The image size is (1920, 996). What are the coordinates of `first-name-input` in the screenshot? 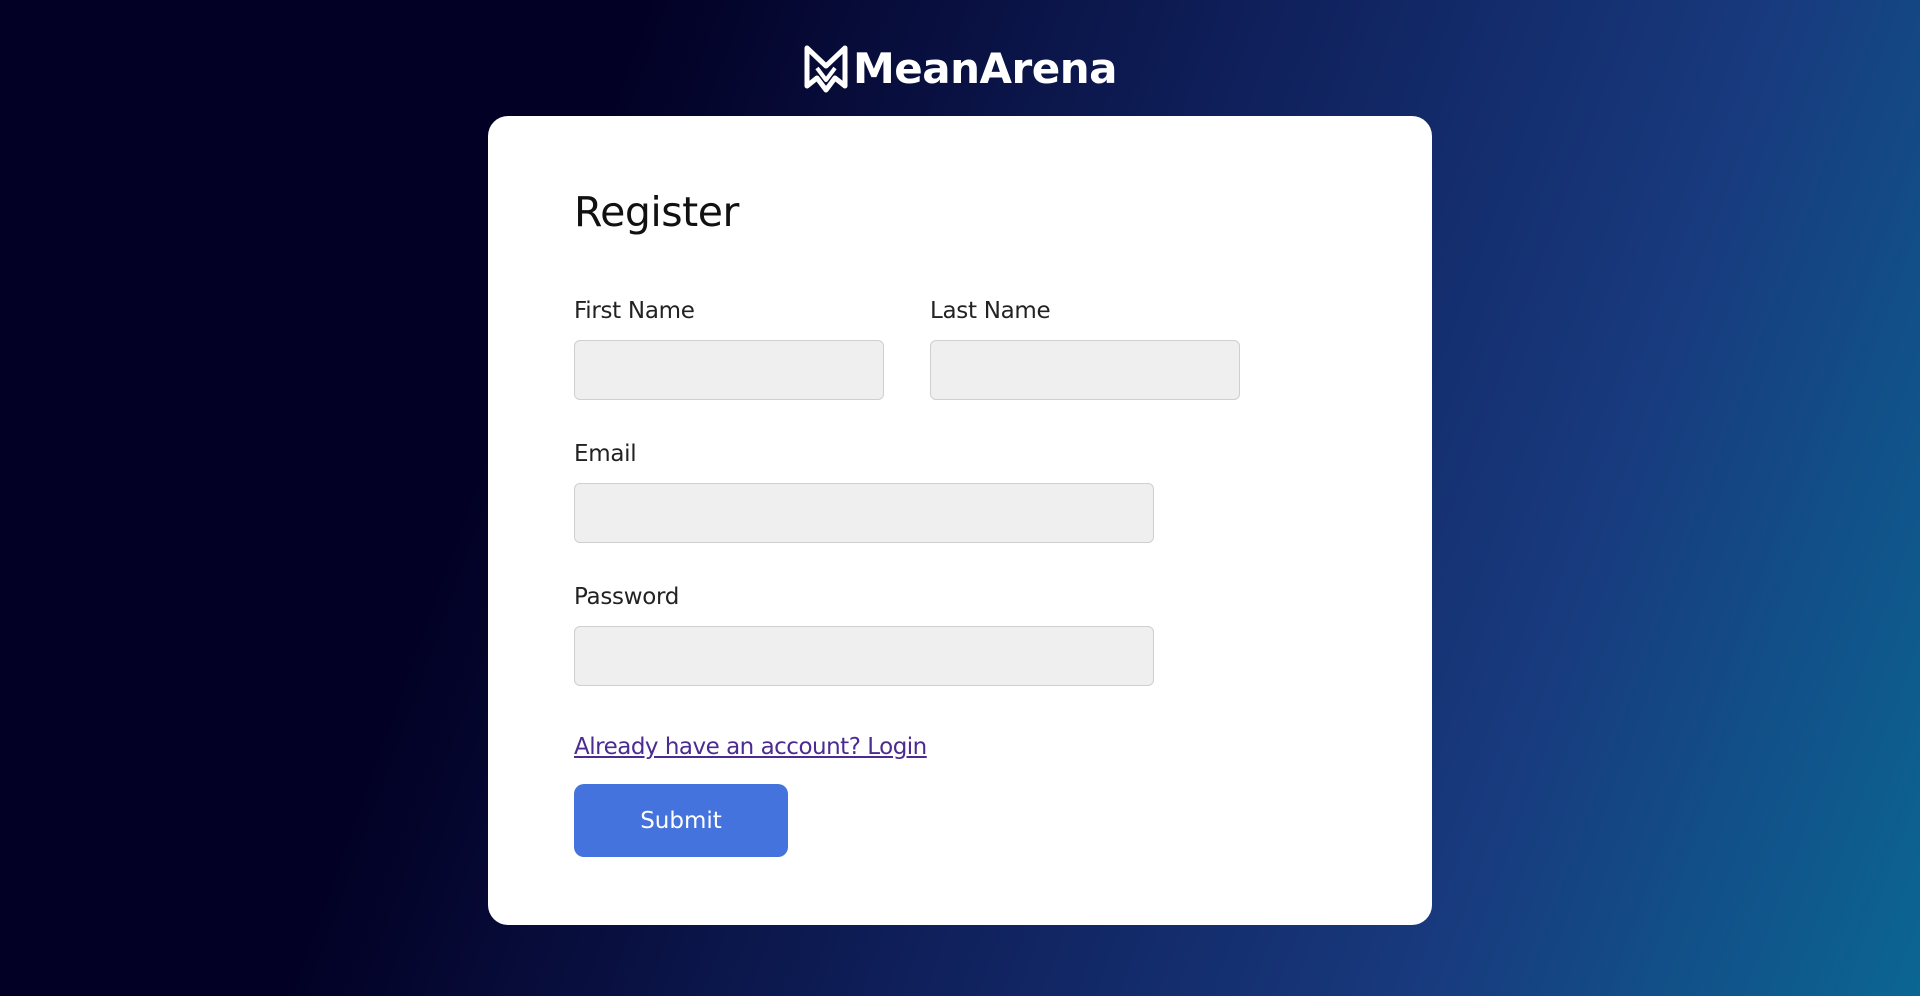 It's located at (729, 370).